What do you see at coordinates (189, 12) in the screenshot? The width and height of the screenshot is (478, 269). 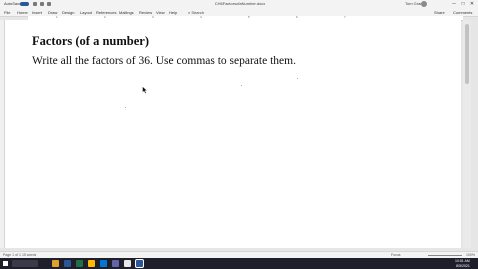 I see `search-icon: ⌕` at bounding box center [189, 12].